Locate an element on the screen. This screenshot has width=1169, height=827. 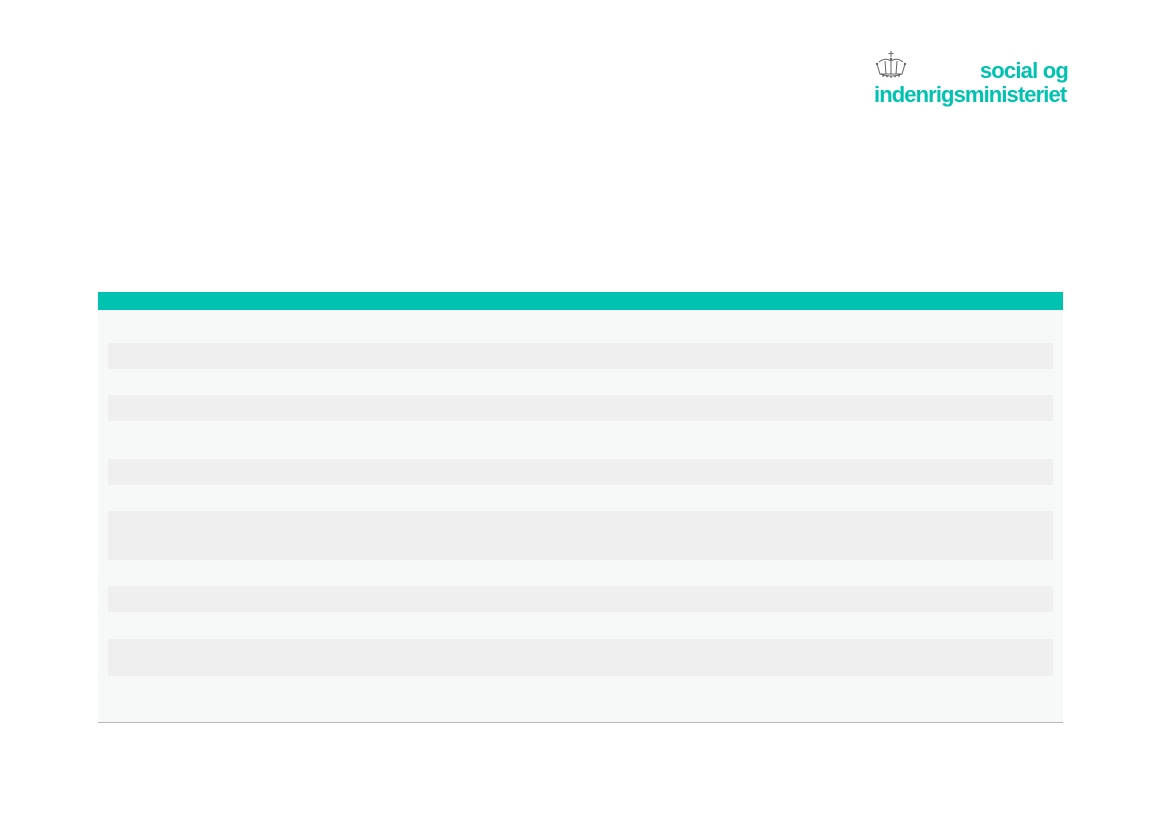
logo-text-line2: indenrigsministeriet is located at coordinates (970, 94).